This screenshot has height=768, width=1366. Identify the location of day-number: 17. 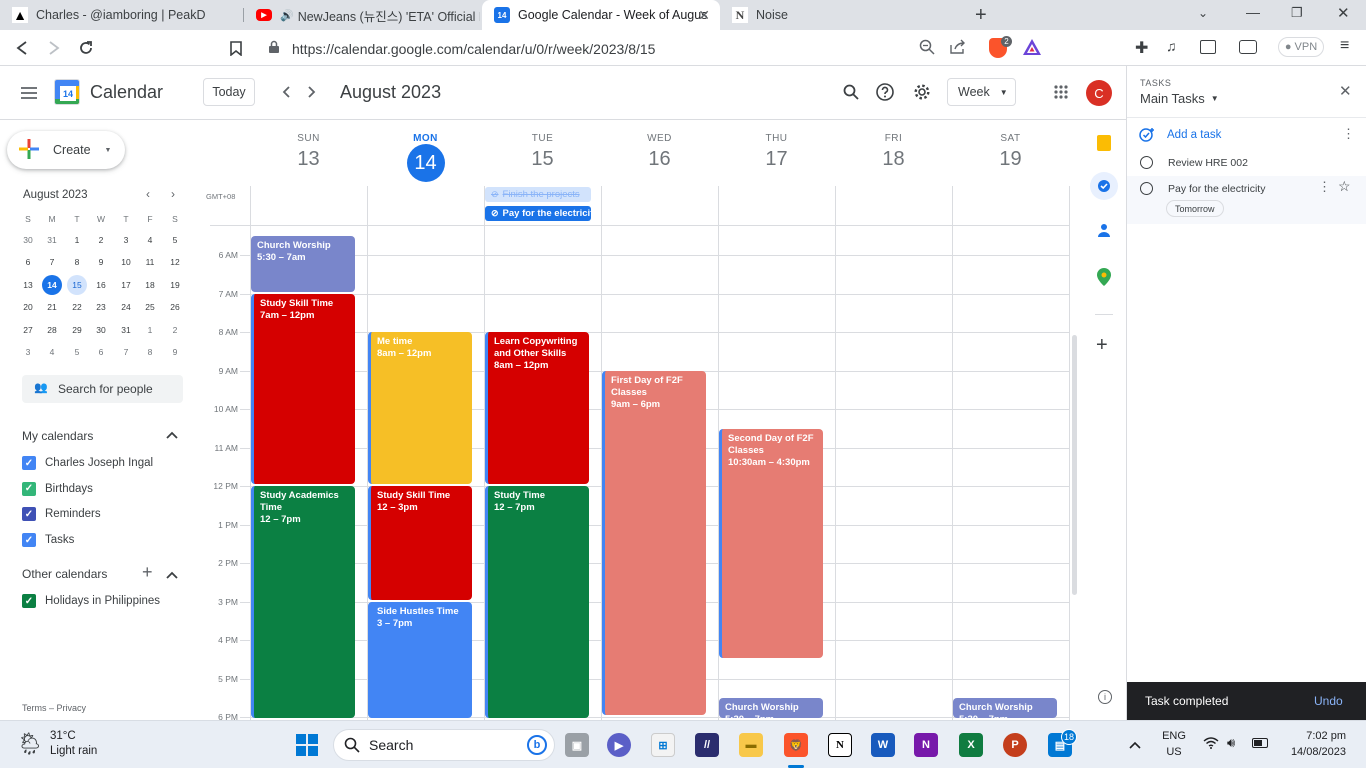
(776, 159).